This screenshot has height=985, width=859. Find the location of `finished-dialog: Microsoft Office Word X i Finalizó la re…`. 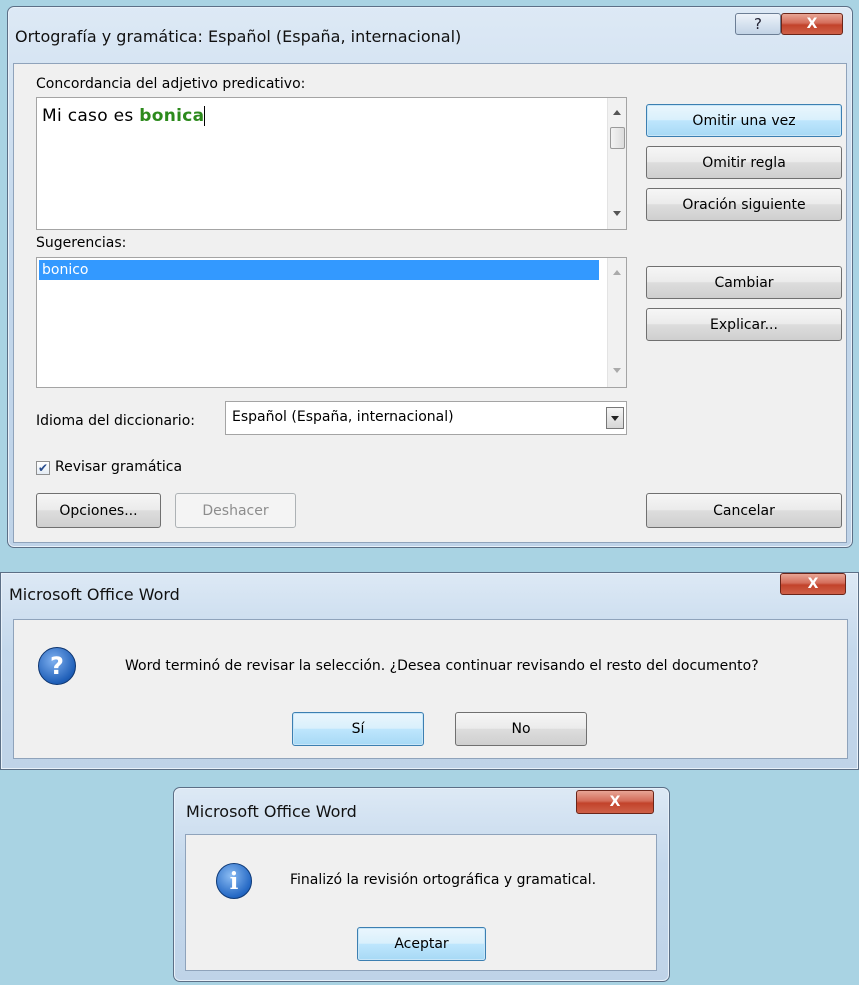

finished-dialog: Microsoft Office Word X i Finalizó la re… is located at coordinates (421, 884).